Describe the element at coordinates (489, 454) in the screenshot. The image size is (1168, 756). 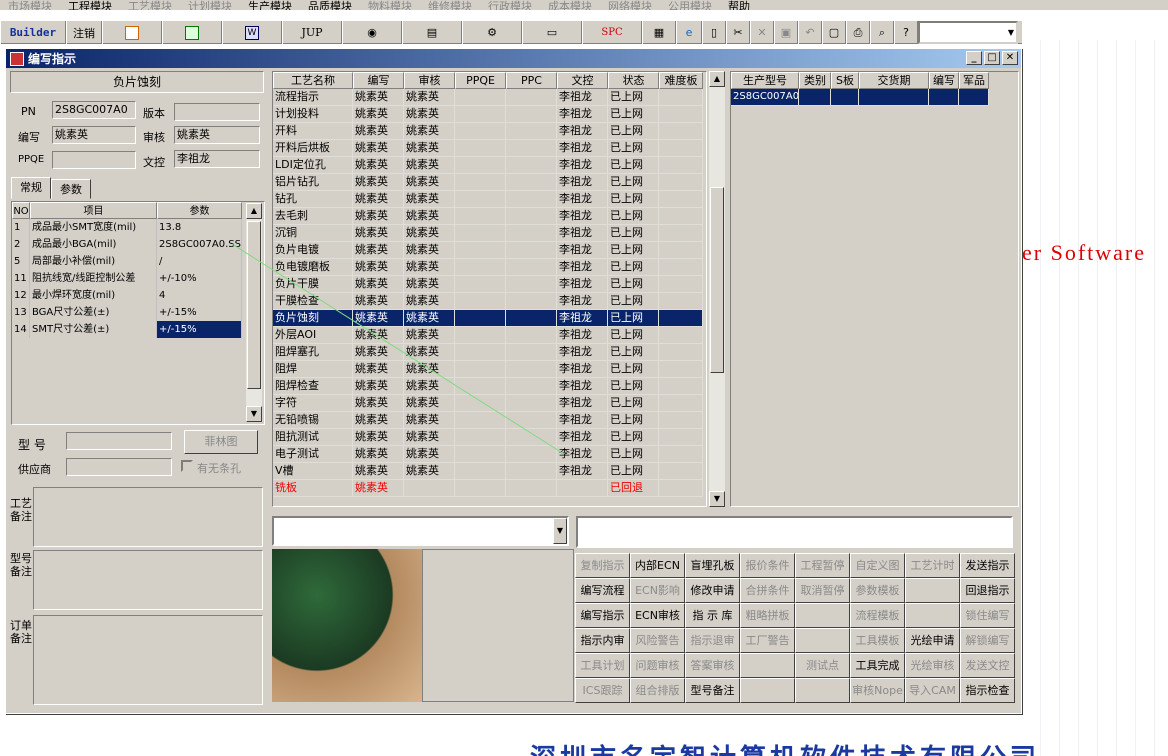
I see `process-row: 电子测试 姚素英 姚素英 李祖龙 已上网` at that location.